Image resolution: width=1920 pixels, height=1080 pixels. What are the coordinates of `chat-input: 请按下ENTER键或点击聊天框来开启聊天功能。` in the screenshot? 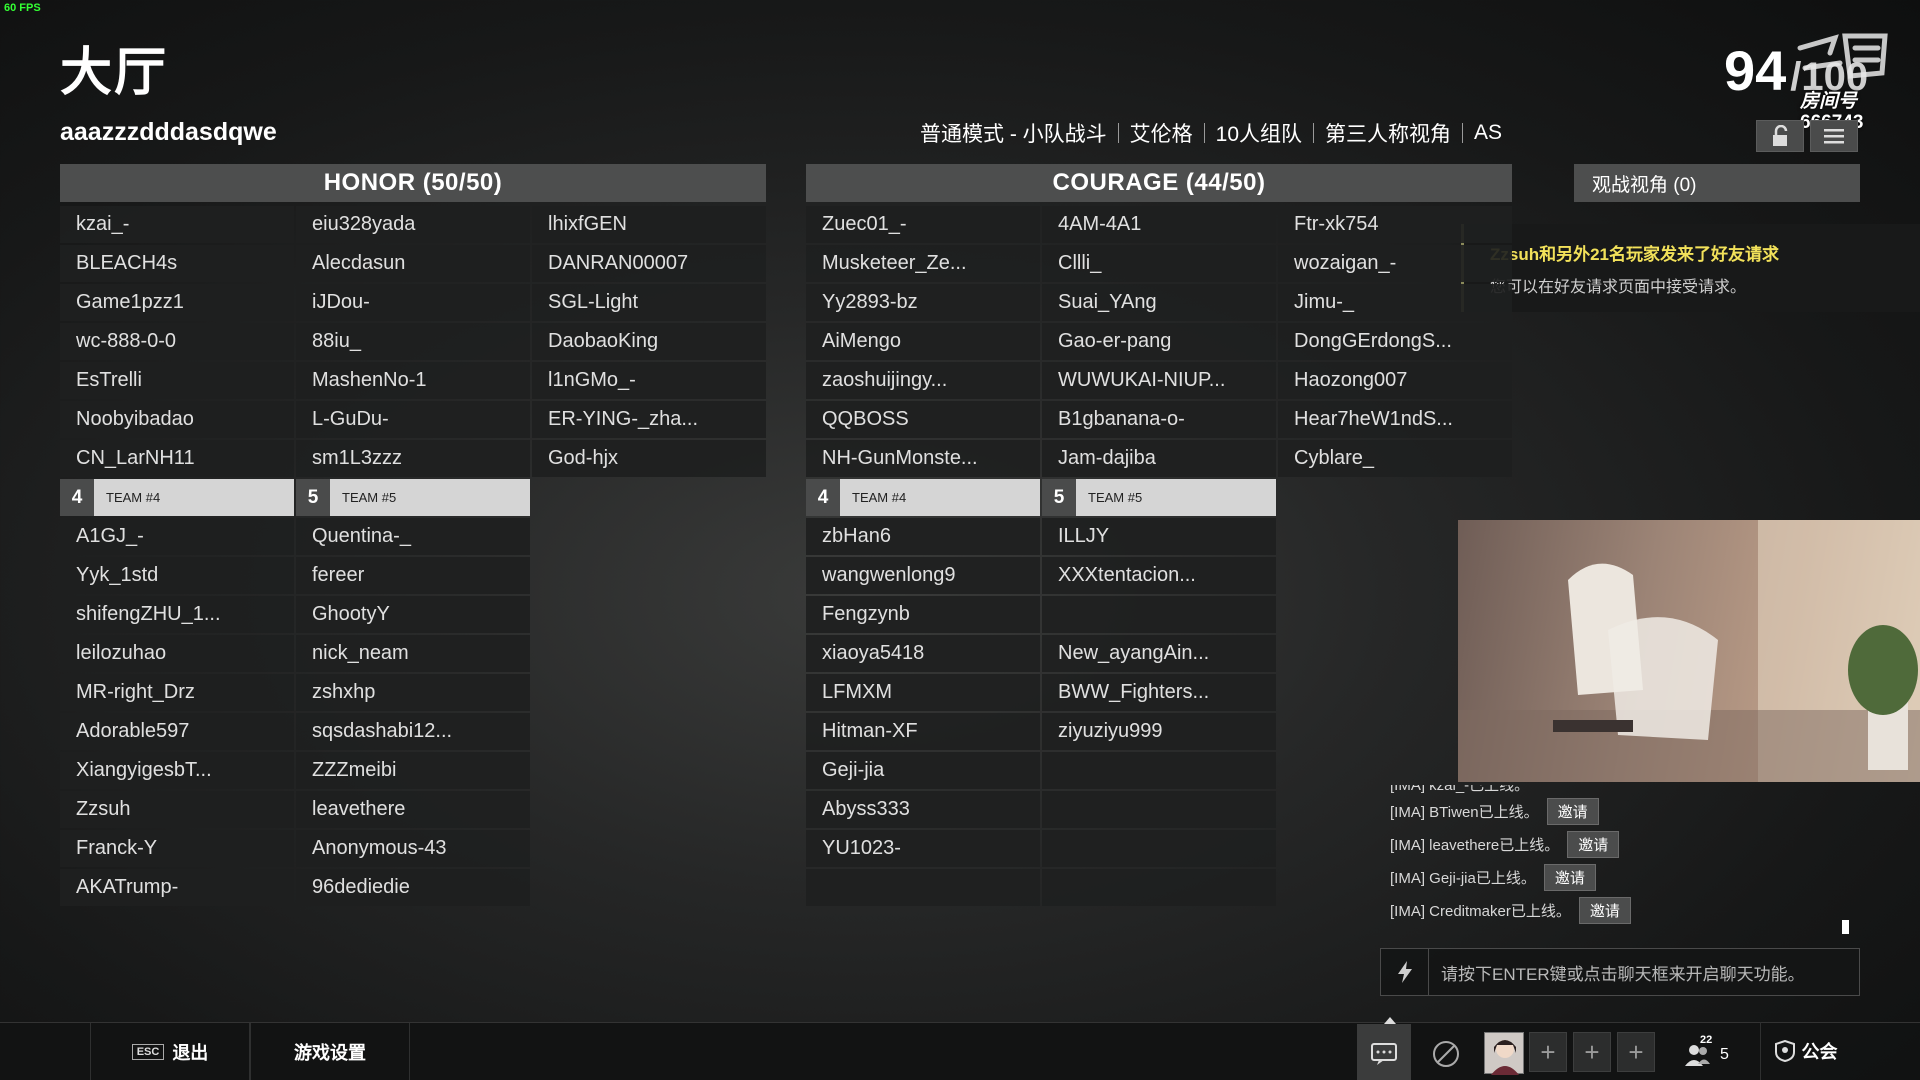 It's located at (1620, 972).